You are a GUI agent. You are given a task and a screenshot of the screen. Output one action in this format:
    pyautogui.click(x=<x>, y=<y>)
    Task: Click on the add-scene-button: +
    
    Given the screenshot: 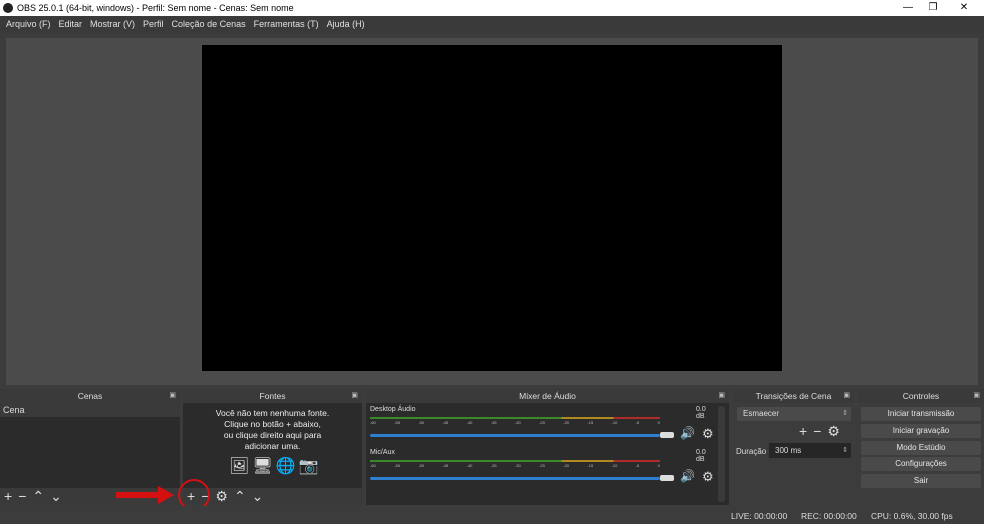 What is the action you would take?
    pyautogui.click(x=8, y=496)
    